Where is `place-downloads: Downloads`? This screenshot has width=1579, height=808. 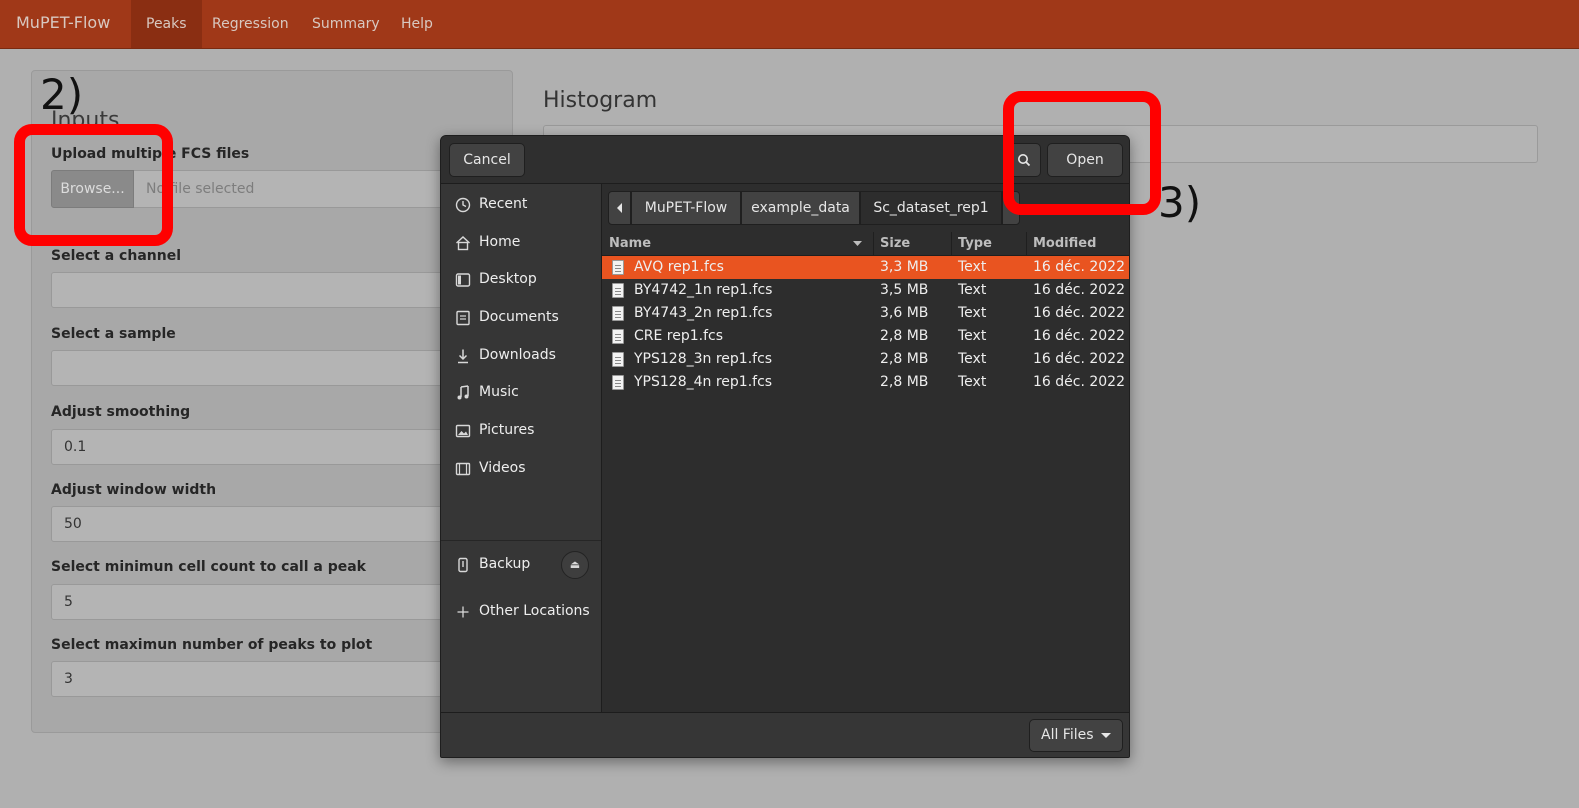 place-downloads: Downloads is located at coordinates (521, 356).